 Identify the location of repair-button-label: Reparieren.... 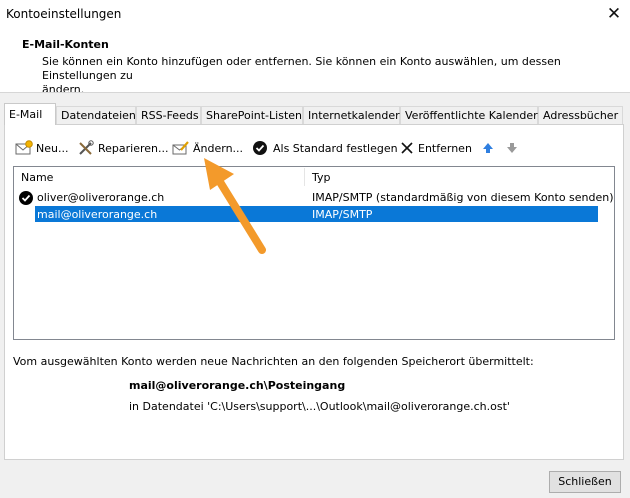
(133, 148).